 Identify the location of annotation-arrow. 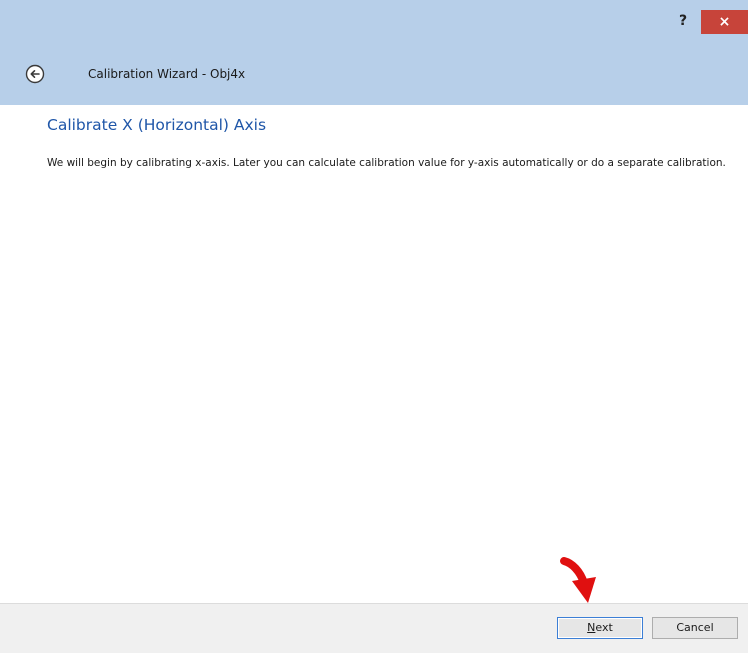
(581, 582).